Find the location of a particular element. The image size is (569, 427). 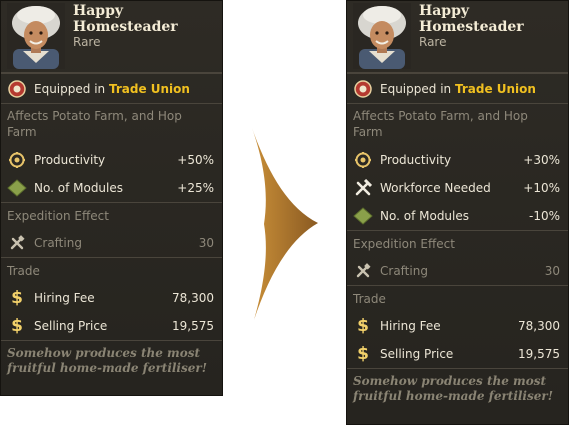

effect-row-modules: No. of Modules -10% is located at coordinates (457, 216).